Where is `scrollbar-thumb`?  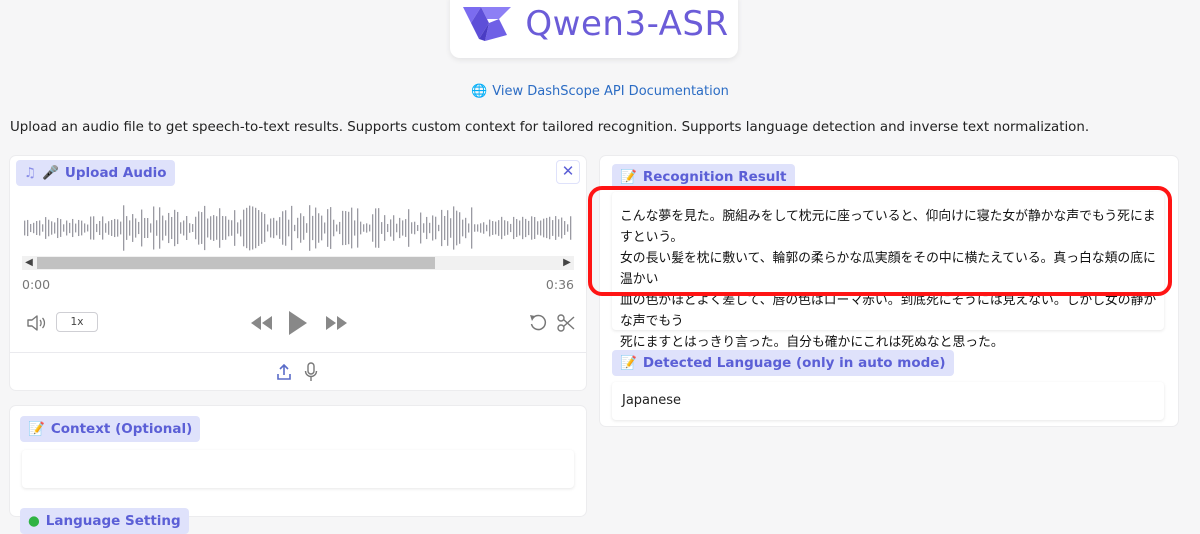 scrollbar-thumb is located at coordinates (236, 263).